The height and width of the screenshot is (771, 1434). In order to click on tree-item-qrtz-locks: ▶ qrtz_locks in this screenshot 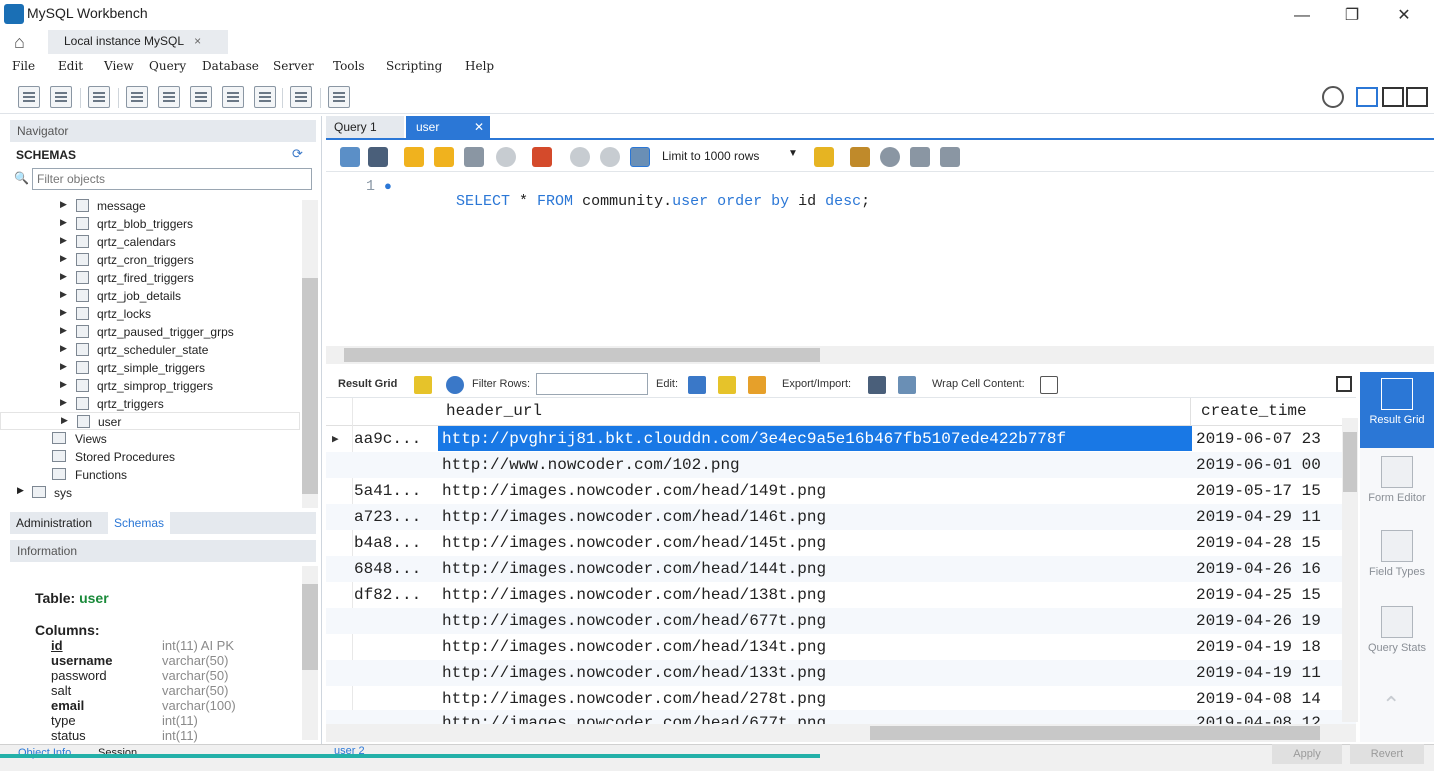, I will do `click(150, 314)`.